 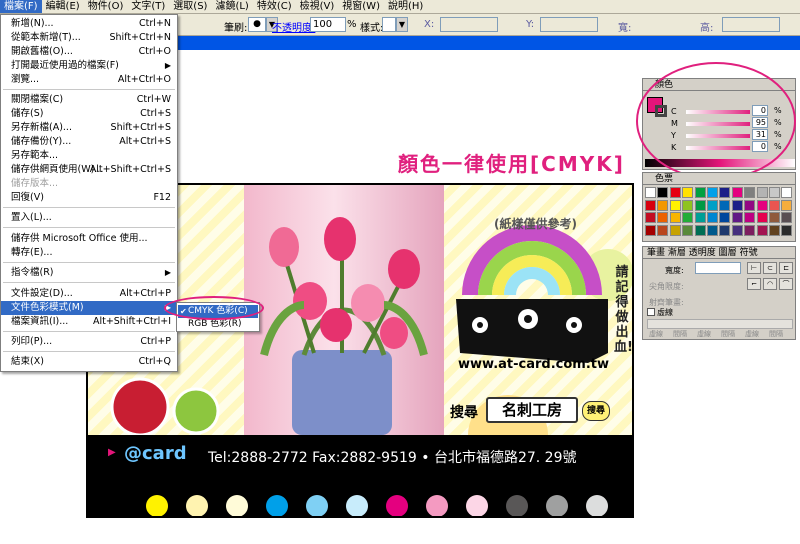 I want to click on menu-item-browse: 瀏覽... Alt+Ctrl+O, so click(x=89, y=80).